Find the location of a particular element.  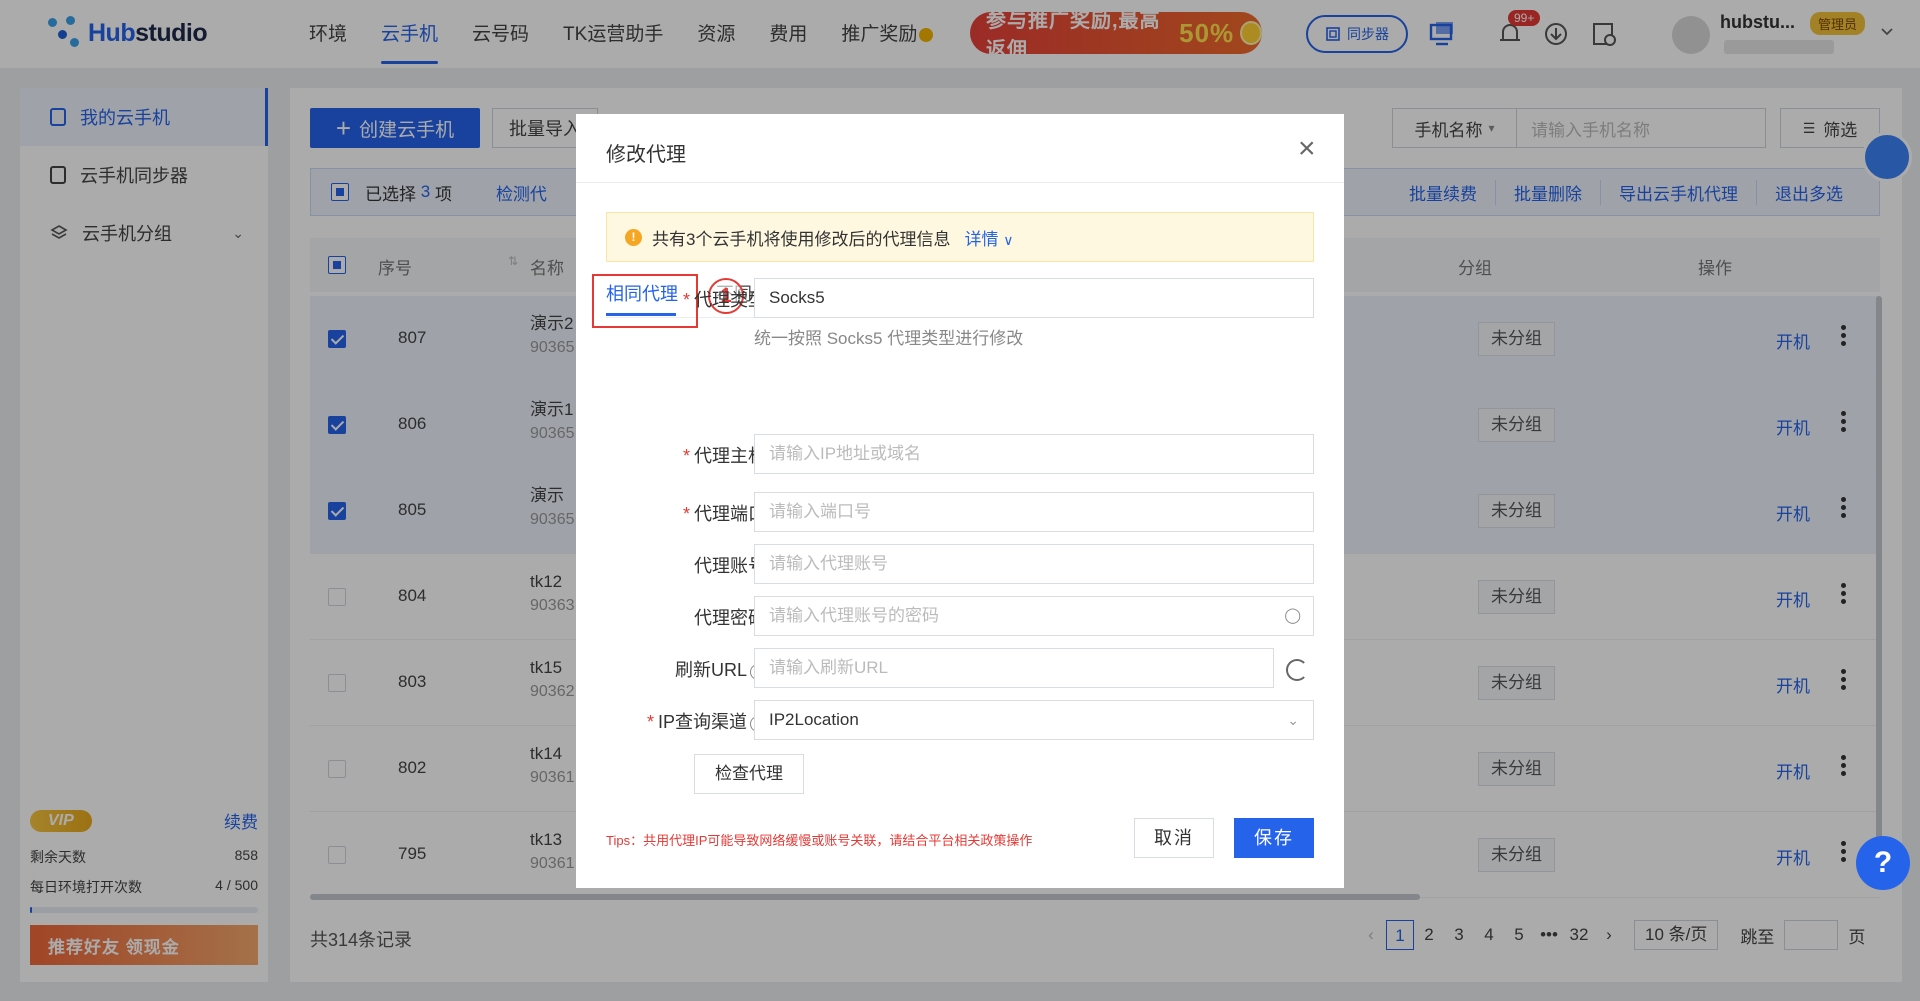

proxy-type-label: * 代理类型 is located at coordinates (724, 300).